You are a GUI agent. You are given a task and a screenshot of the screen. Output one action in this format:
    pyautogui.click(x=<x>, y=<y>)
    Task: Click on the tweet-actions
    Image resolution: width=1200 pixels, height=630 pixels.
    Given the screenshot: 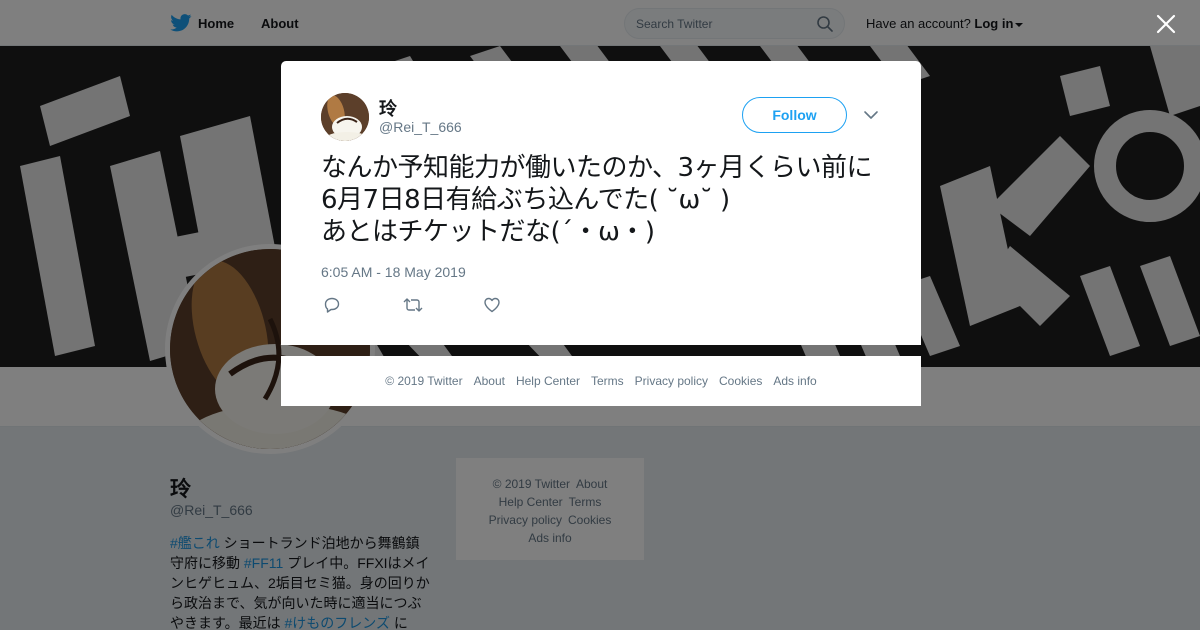 What is the action you would take?
    pyautogui.click(x=443, y=306)
    